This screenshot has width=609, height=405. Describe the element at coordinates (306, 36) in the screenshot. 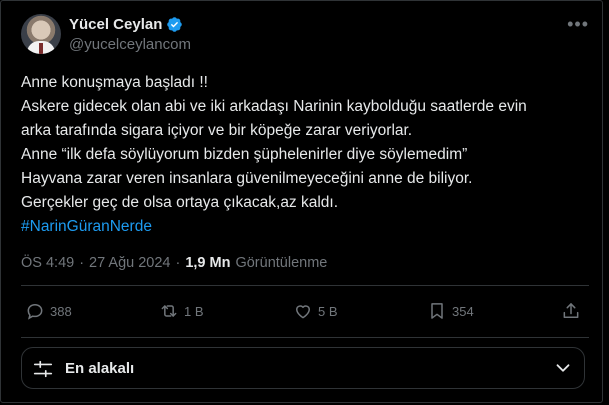

I see `tweet-header: Yücel Ceylan @yucelceylancom •••` at that location.